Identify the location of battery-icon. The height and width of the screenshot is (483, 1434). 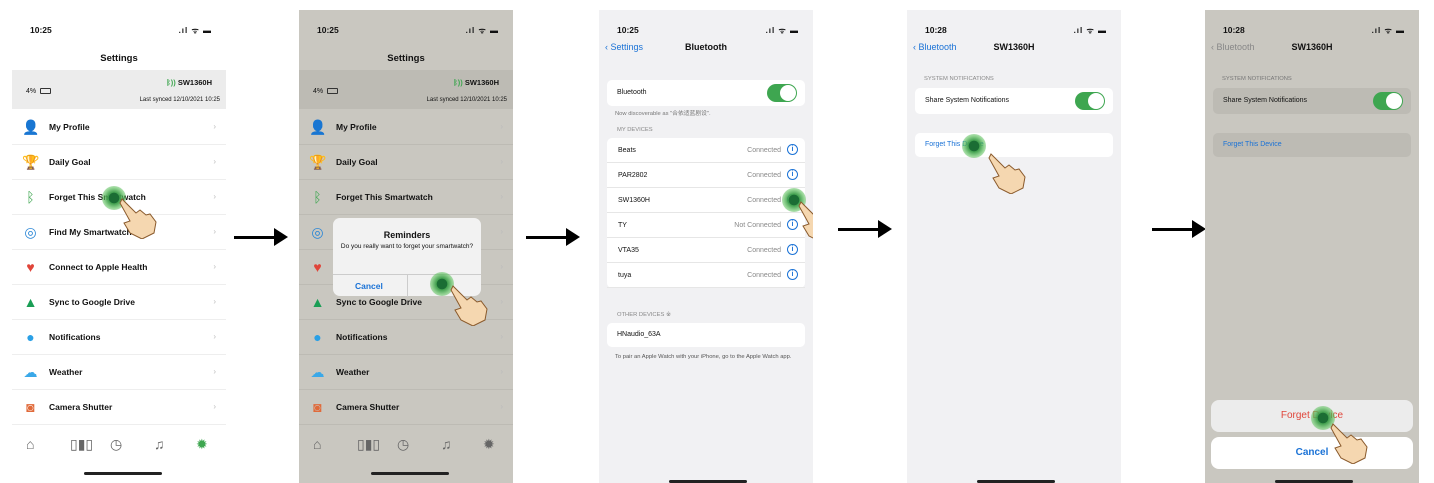
(333, 91).